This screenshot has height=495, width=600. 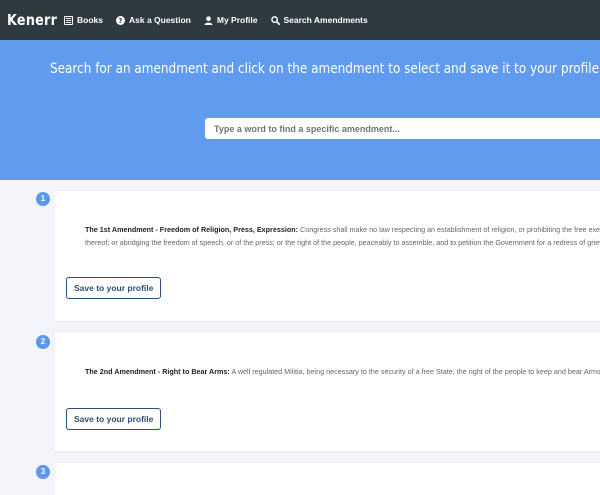 What do you see at coordinates (275, 20) in the screenshot?
I see `search-icon` at bounding box center [275, 20].